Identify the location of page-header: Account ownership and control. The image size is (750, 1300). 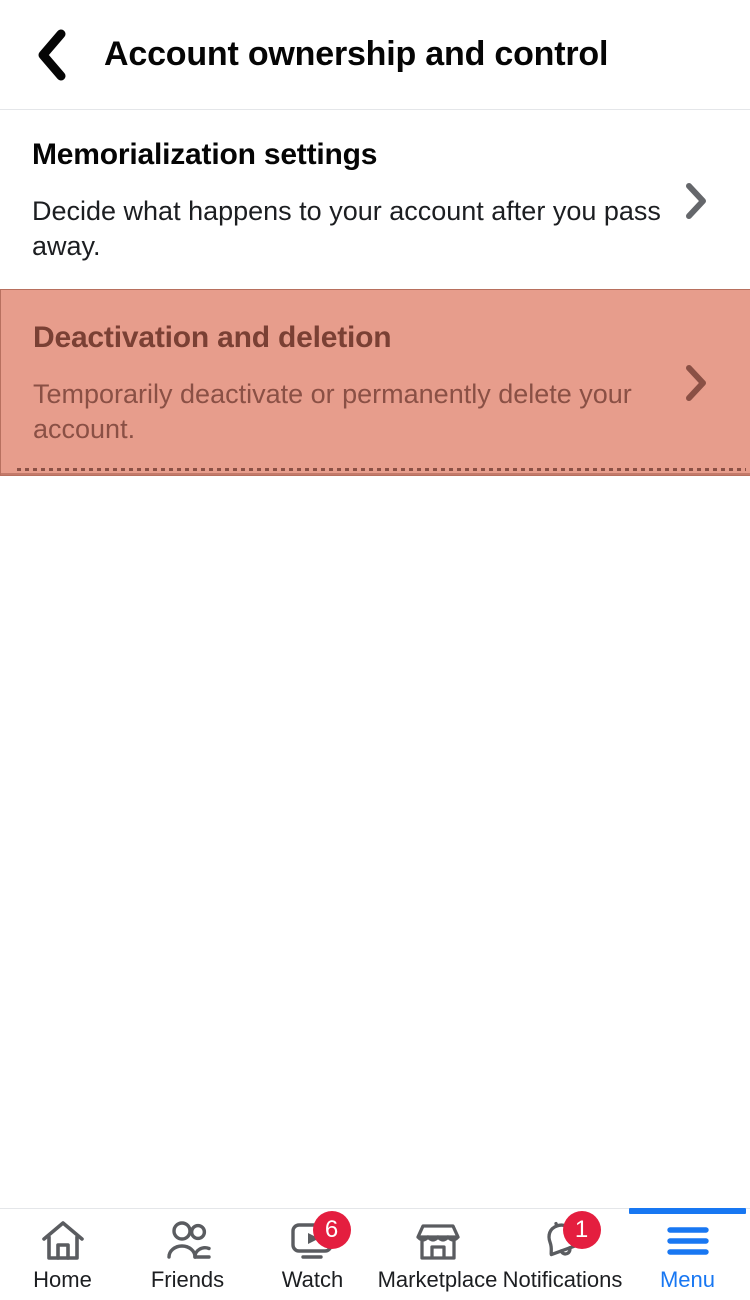
(375, 55).